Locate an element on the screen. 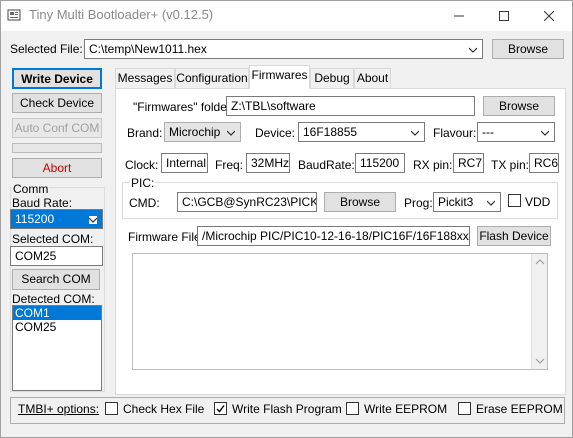  check-hex-file-label: Check Hex File is located at coordinates (164, 409).